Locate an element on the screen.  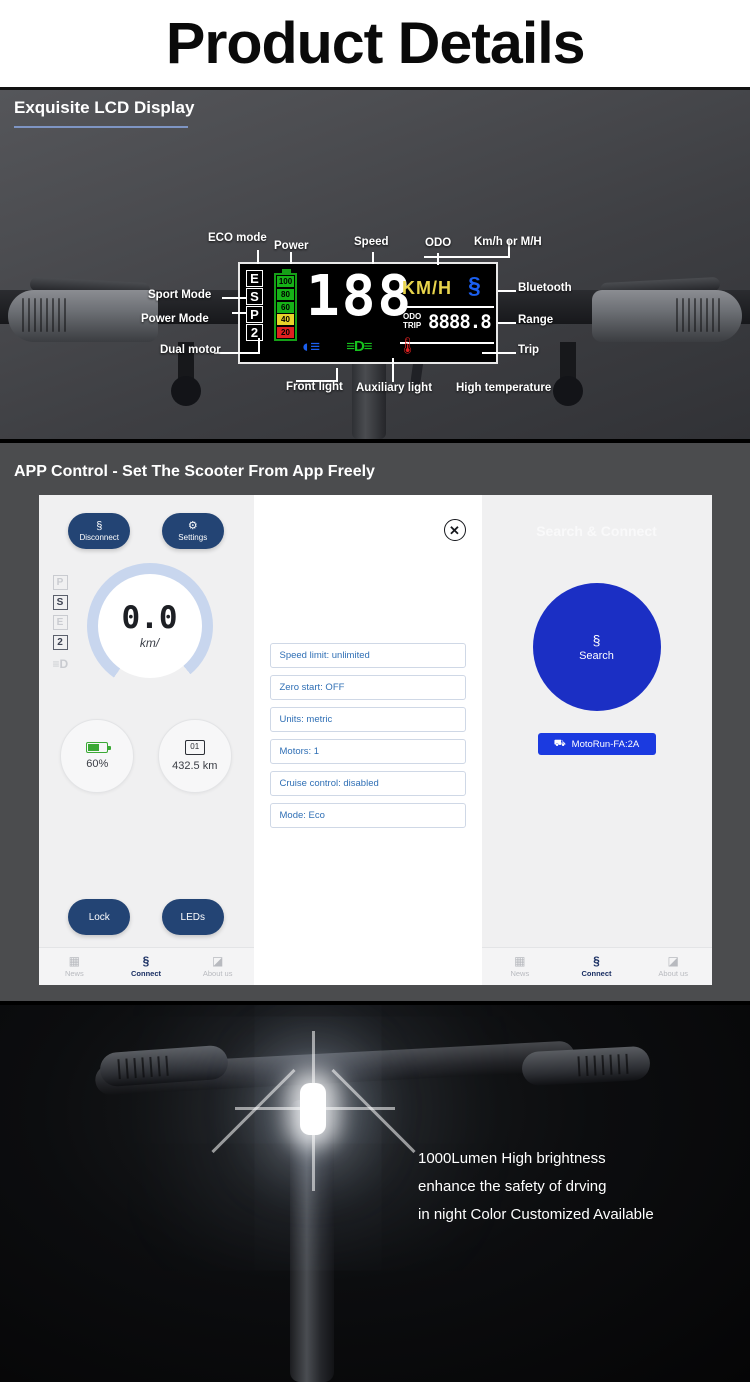
setting-zero-start: Zero start: OFF is located at coordinates (367, 687).